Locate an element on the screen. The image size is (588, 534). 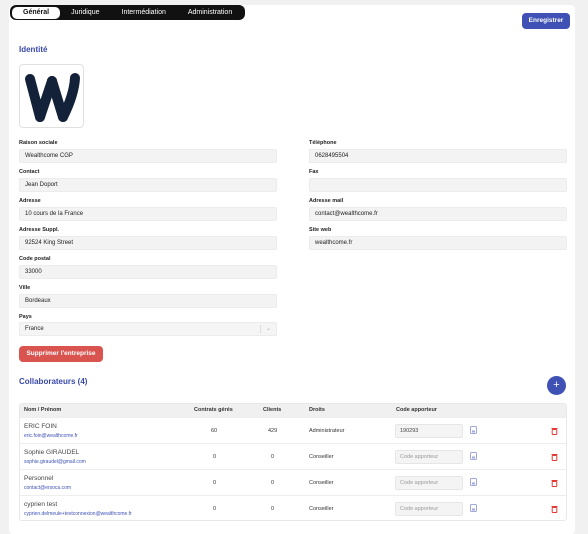
adresse-suppl-input: 92524 King Street is located at coordinates (148, 243).